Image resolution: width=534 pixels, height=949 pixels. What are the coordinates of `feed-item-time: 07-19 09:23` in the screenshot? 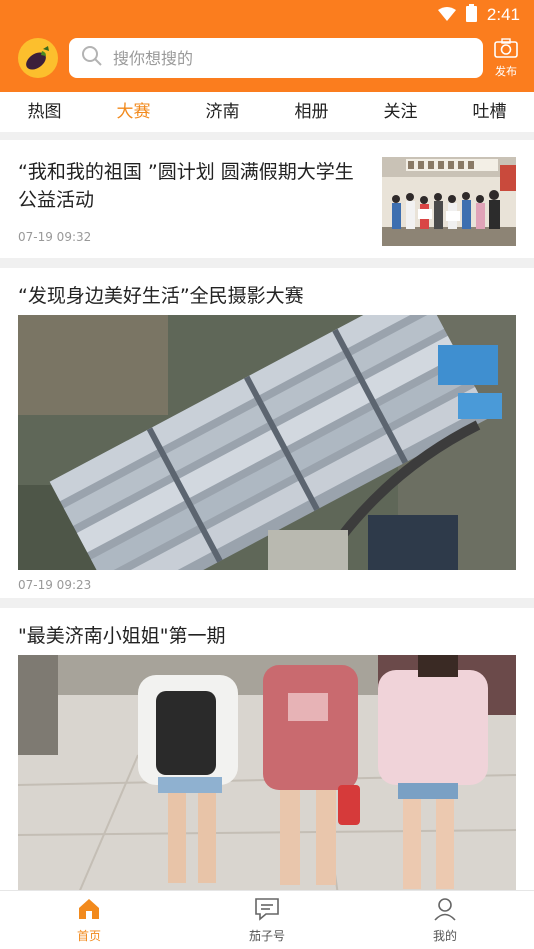 It's located at (55, 585).